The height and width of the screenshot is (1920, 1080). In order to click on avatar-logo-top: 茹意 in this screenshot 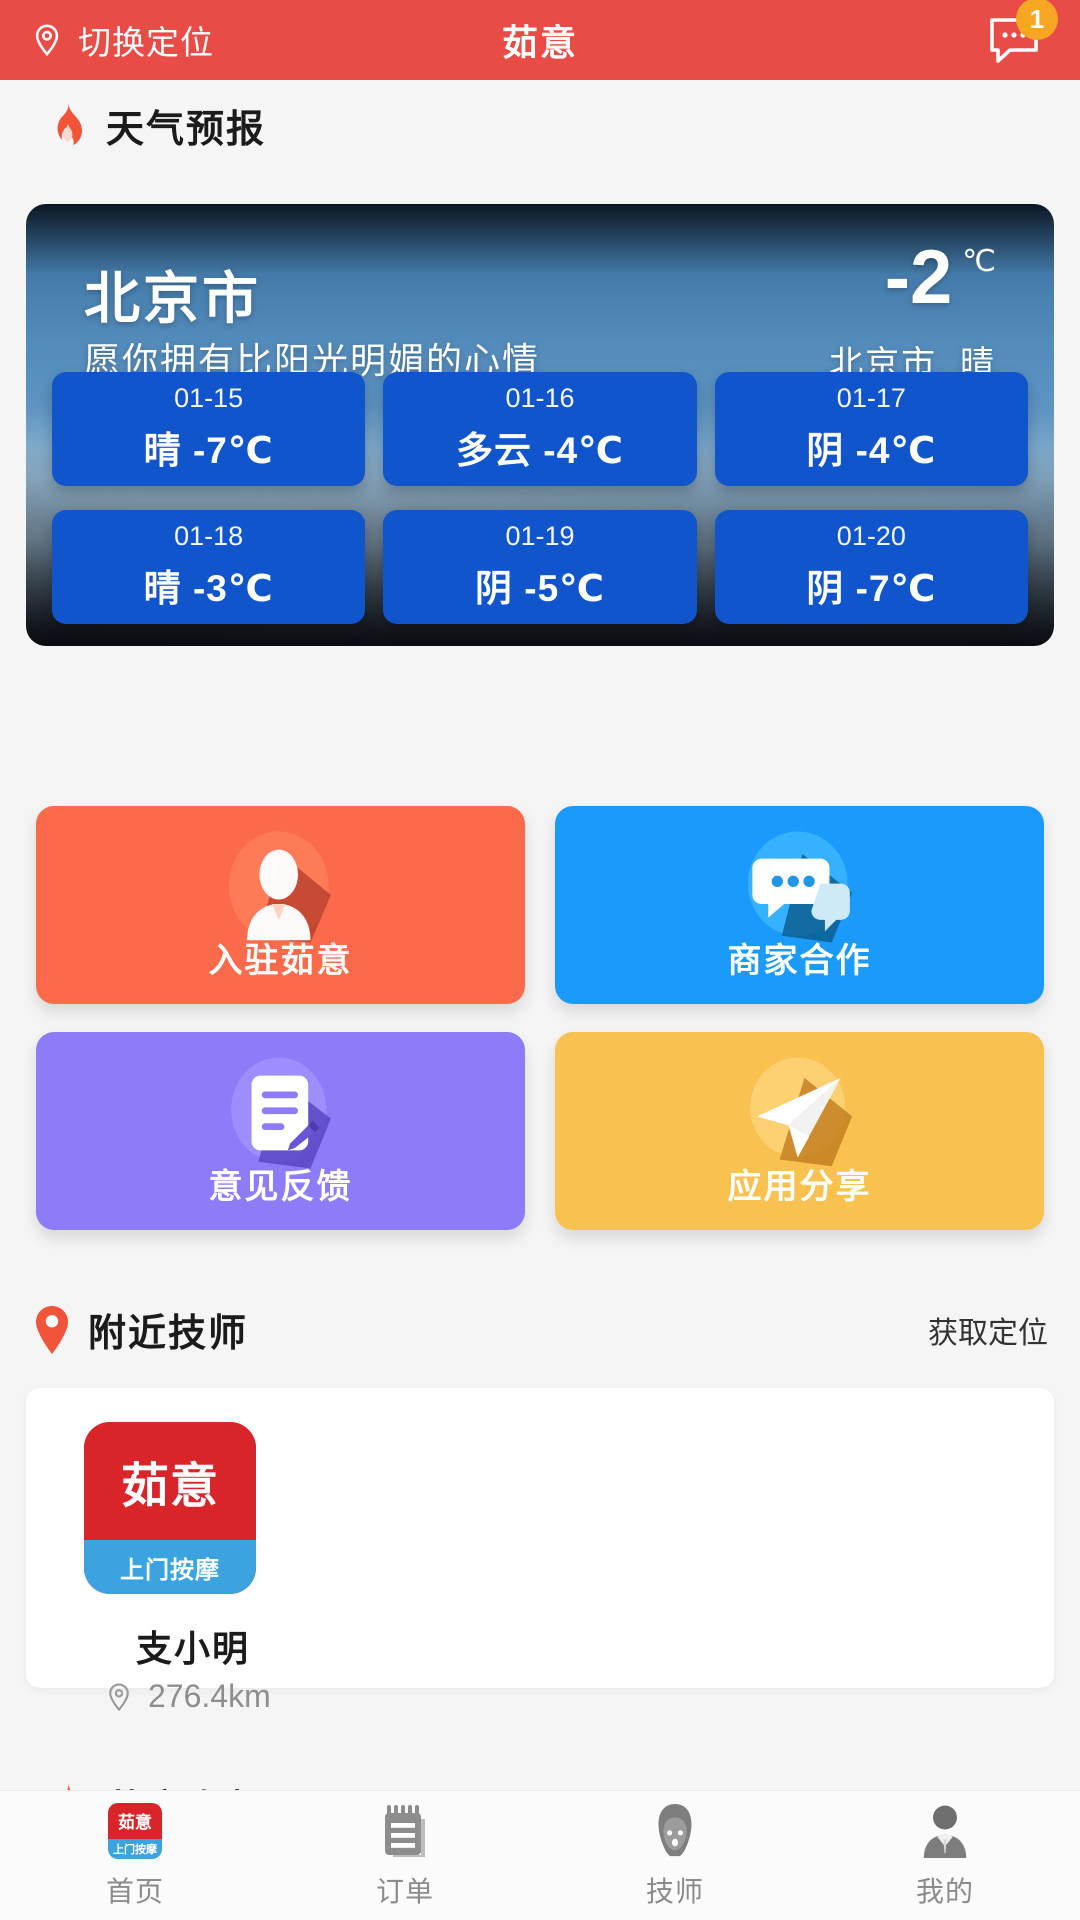, I will do `click(170, 1481)`.